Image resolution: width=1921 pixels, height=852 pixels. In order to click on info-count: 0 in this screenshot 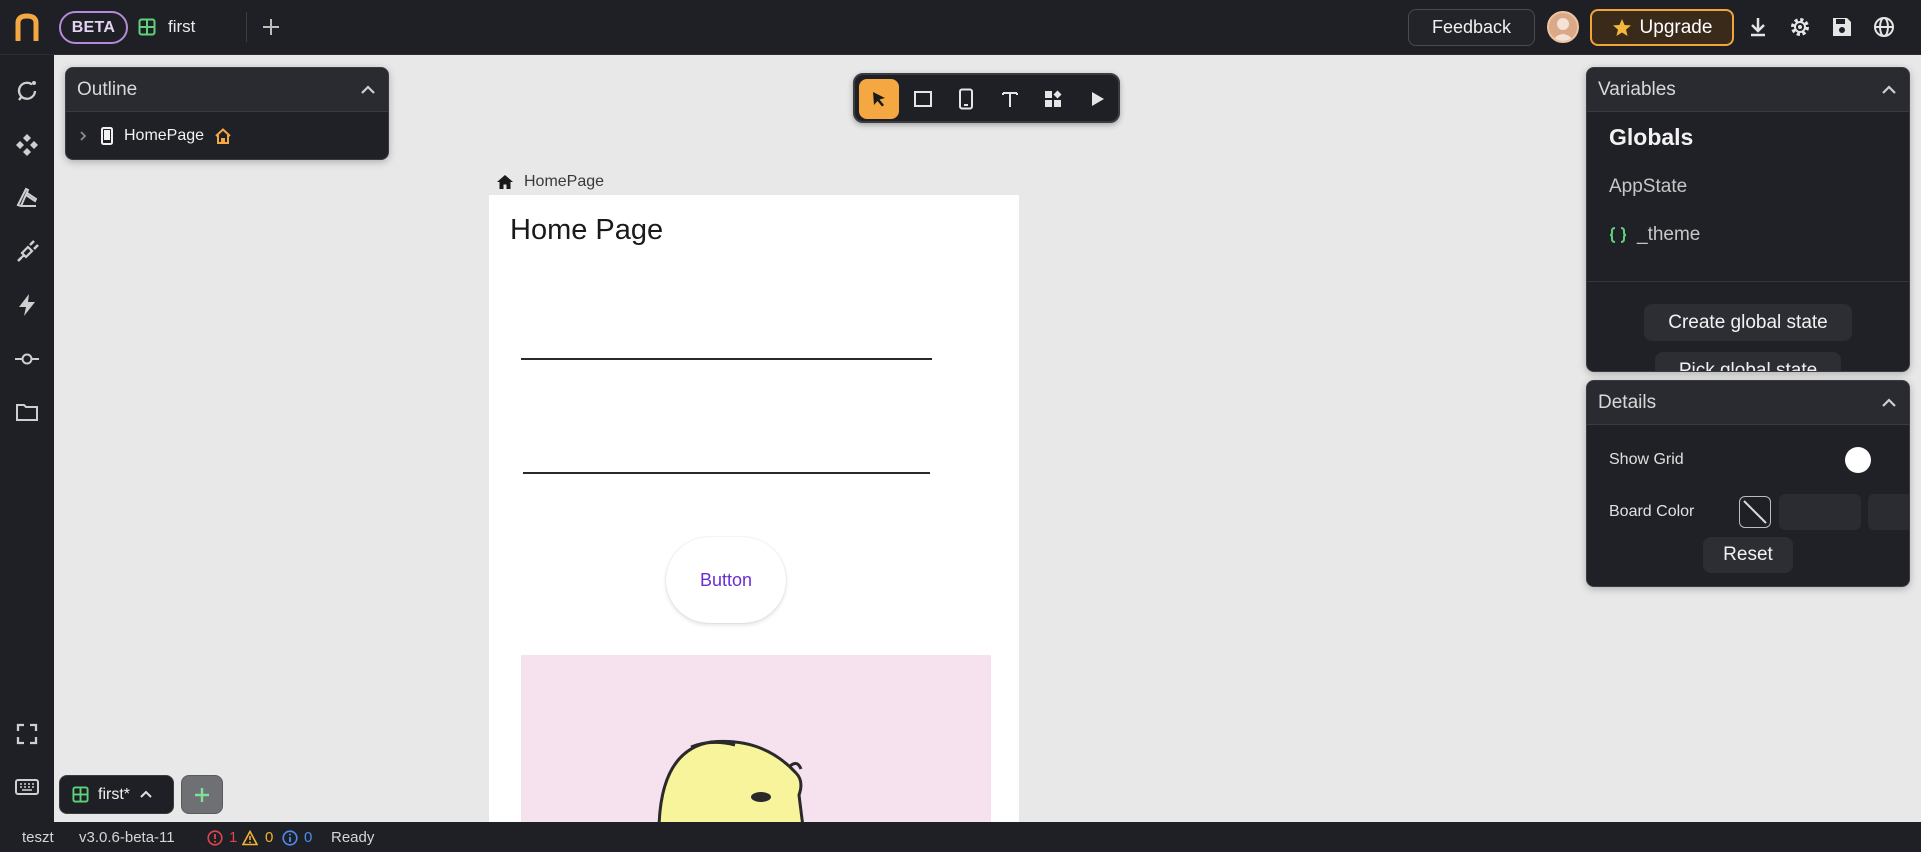, I will do `click(308, 837)`.